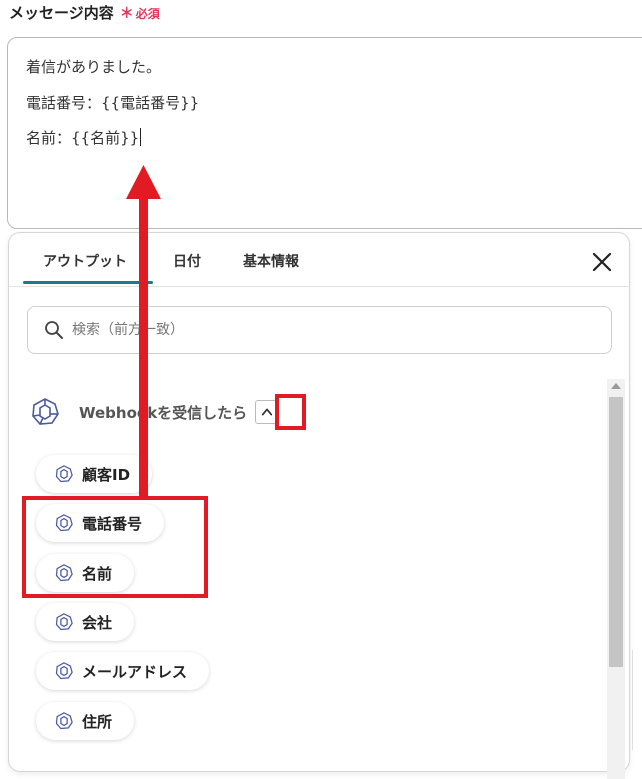 The height and width of the screenshot is (779, 642). I want to click on collapse-button, so click(267, 412).